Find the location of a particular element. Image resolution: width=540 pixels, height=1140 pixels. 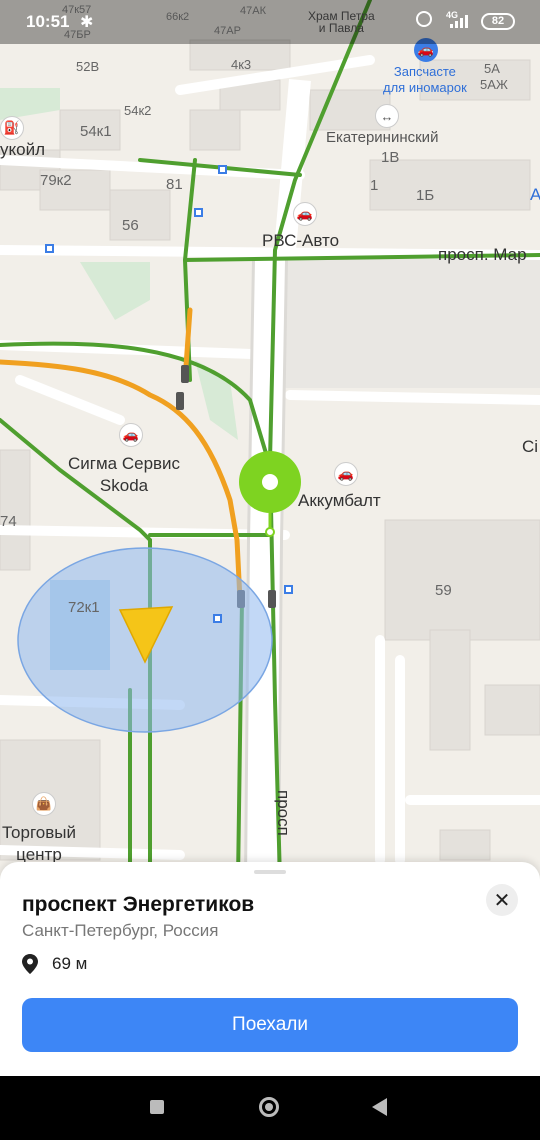

distance-row: 69 м is located at coordinates (54, 964).